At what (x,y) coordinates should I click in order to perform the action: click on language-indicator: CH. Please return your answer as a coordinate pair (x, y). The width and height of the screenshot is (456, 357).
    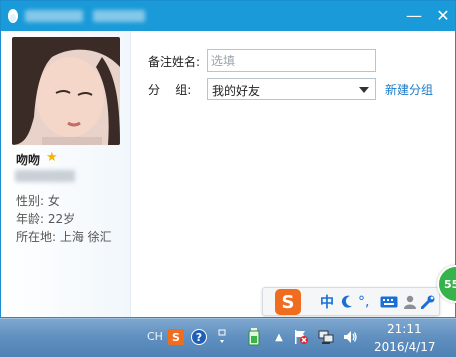
    Looking at the image, I should click on (155, 336).